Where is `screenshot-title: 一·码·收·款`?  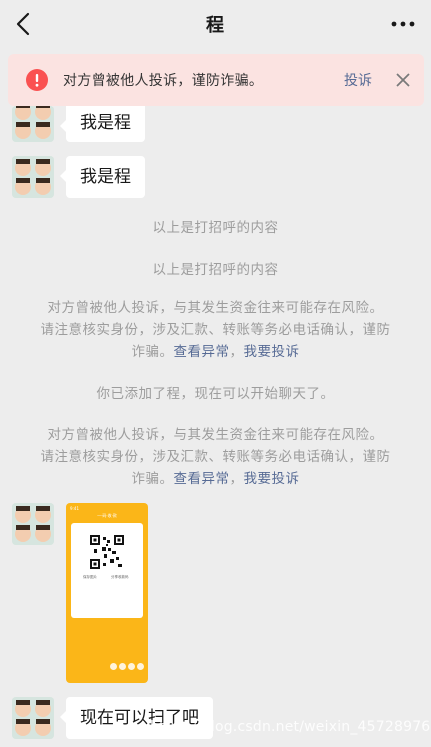
screenshot-title: 一·码·收·款 is located at coordinates (107, 515).